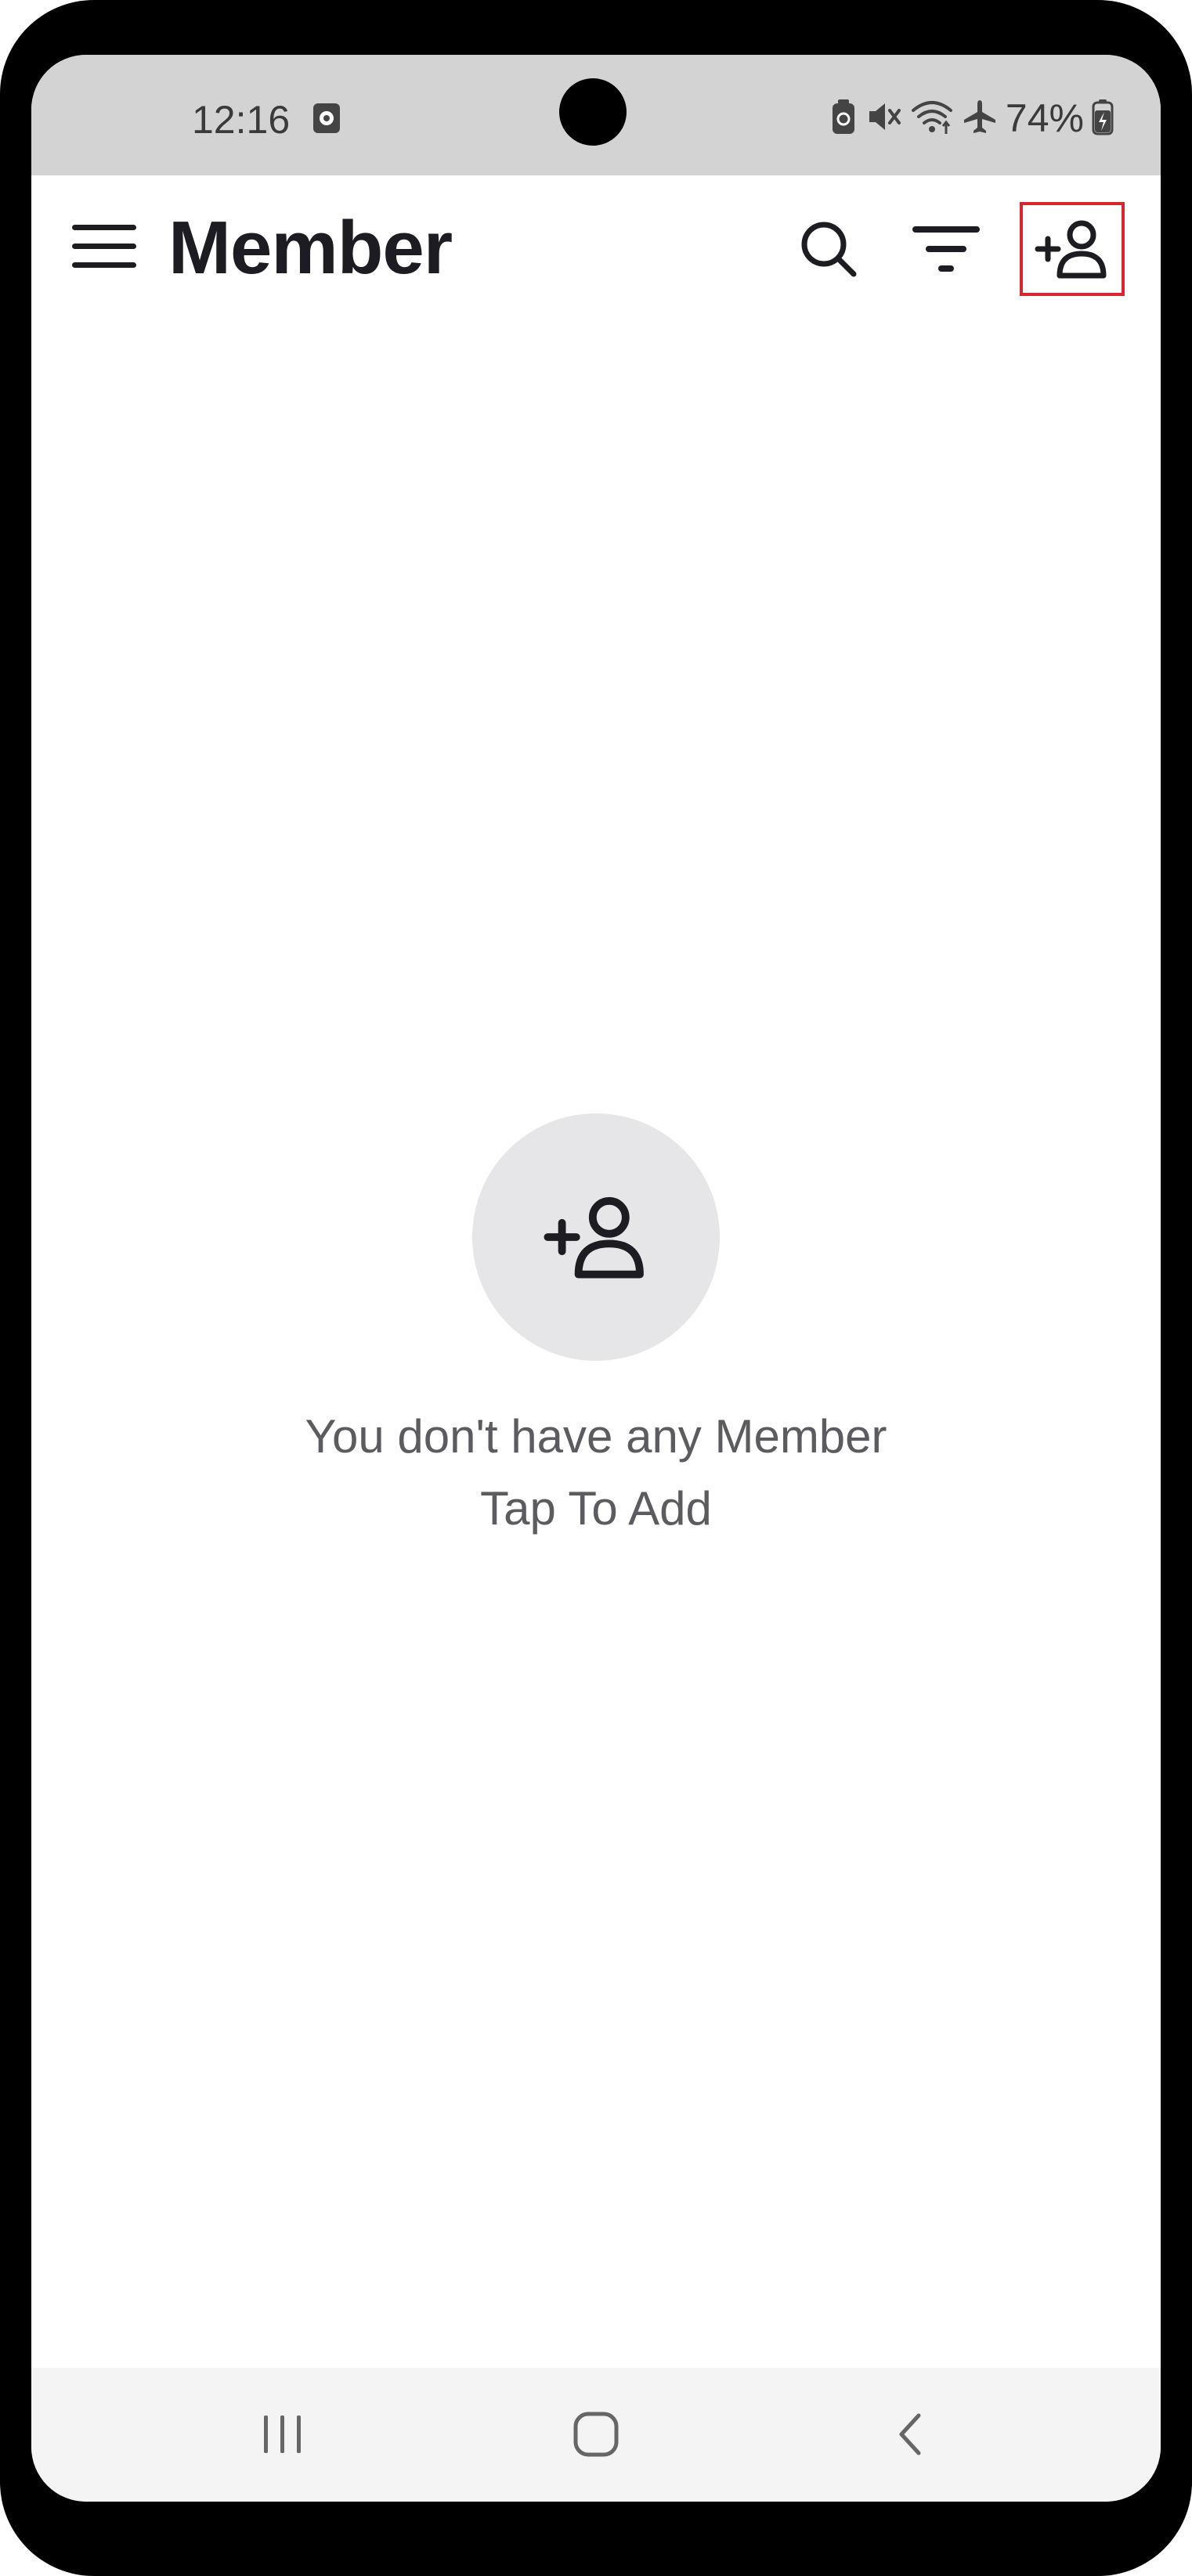 The width and height of the screenshot is (1192, 2576). What do you see at coordinates (593, 112) in the screenshot?
I see `camera-cutout` at bounding box center [593, 112].